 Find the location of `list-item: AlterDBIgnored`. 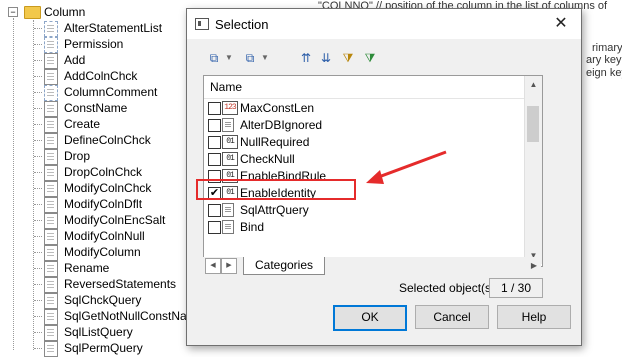

list-item: AlterDBIgnored is located at coordinates (372, 124).